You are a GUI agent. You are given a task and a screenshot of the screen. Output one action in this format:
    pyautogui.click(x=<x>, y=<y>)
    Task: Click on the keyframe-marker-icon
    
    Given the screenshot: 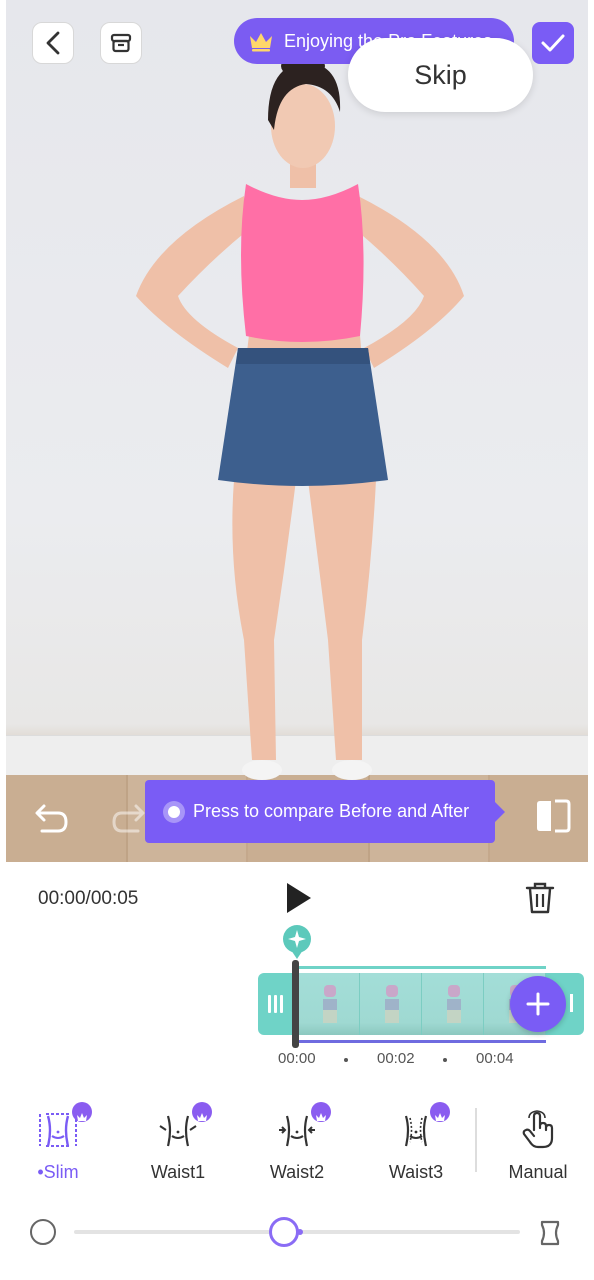 What is the action you would take?
    pyautogui.click(x=297, y=942)
    